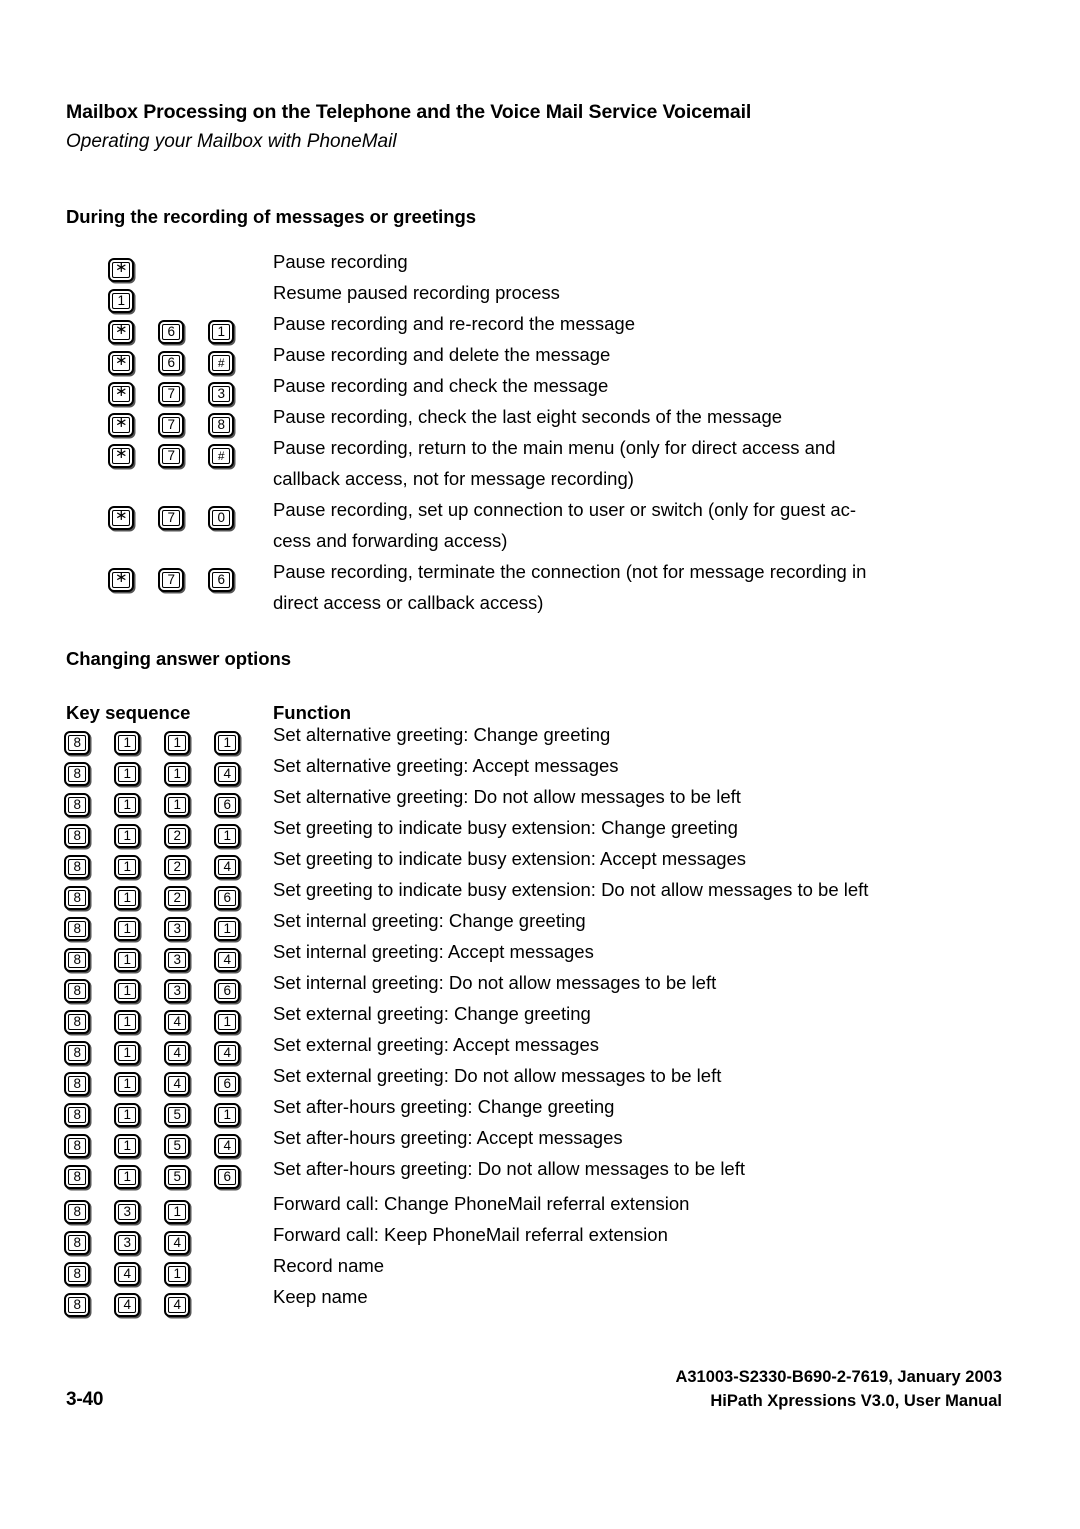 Image resolution: width=1080 pixels, height=1529 pixels. Describe the element at coordinates (221, 363) in the screenshot. I see `key-glyph: #` at that location.